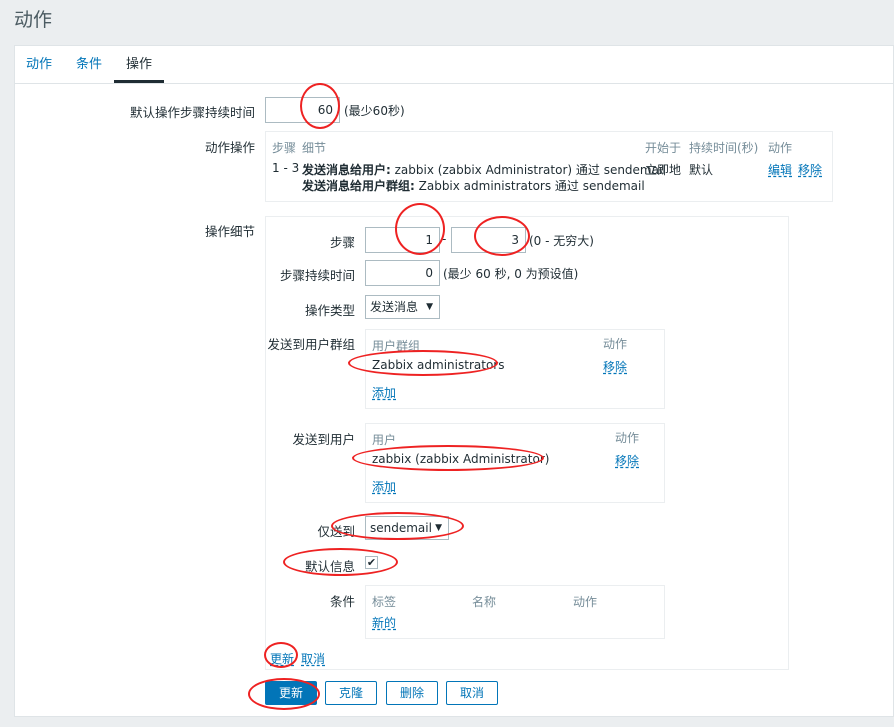 Image resolution: width=894 pixels, height=727 pixels. What do you see at coordinates (724, 148) in the screenshot?
I see `col-duration: 持续时间(秒)` at bounding box center [724, 148].